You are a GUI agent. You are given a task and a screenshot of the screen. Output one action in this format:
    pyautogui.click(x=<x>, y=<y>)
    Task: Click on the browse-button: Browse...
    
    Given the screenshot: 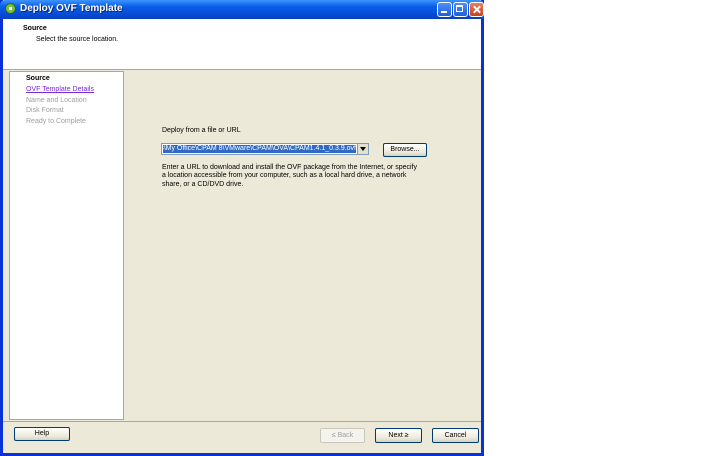 What is the action you would take?
    pyautogui.click(x=405, y=150)
    